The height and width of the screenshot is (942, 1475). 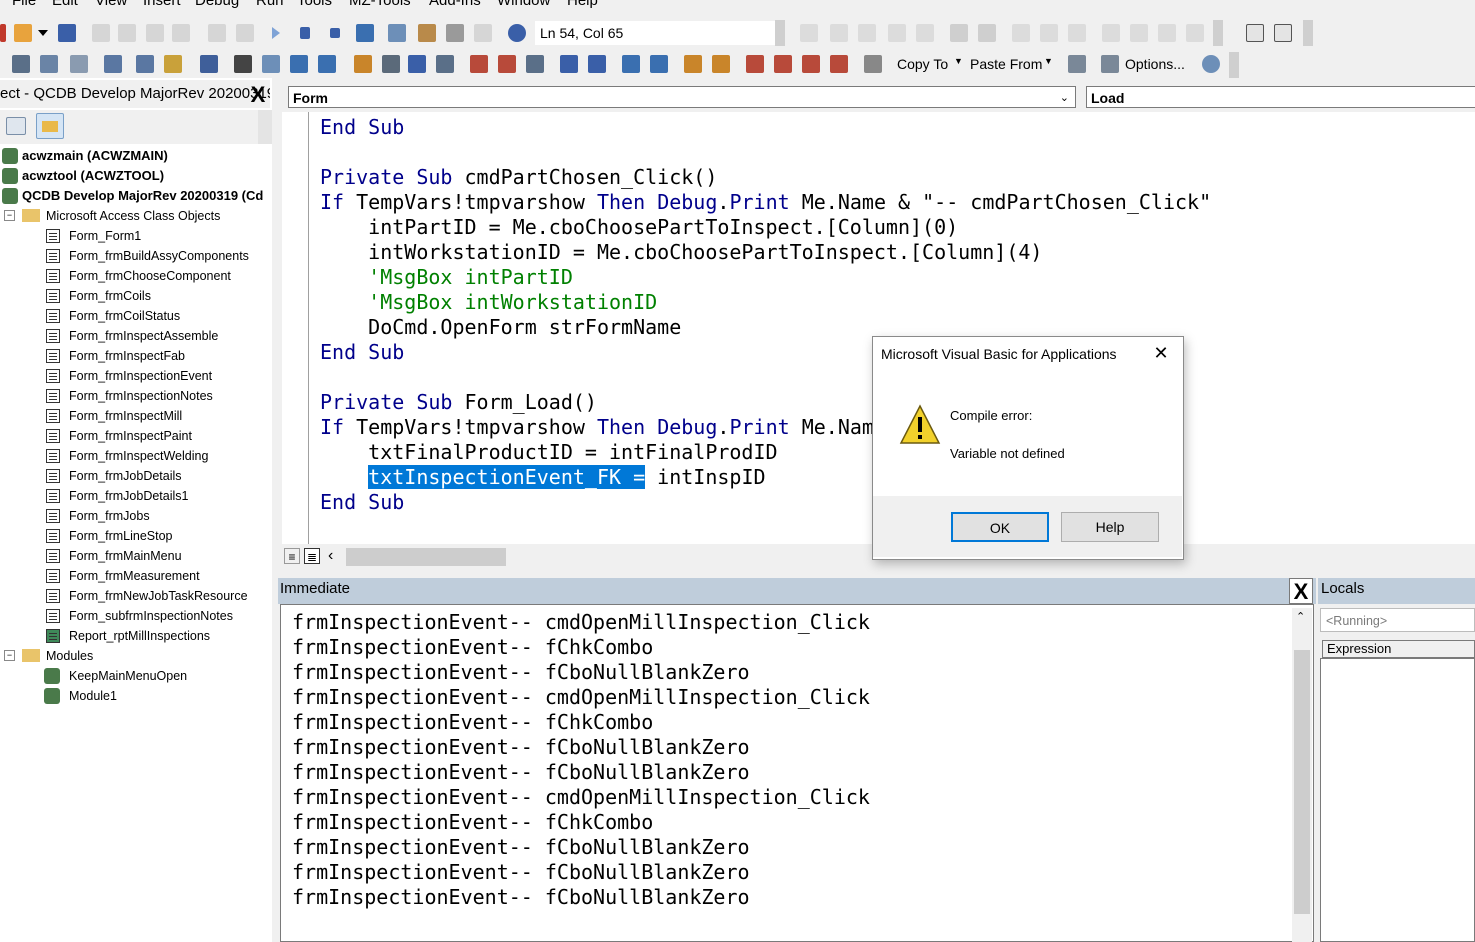 What do you see at coordinates (209, 64) in the screenshot?
I see `statistics-icon` at bounding box center [209, 64].